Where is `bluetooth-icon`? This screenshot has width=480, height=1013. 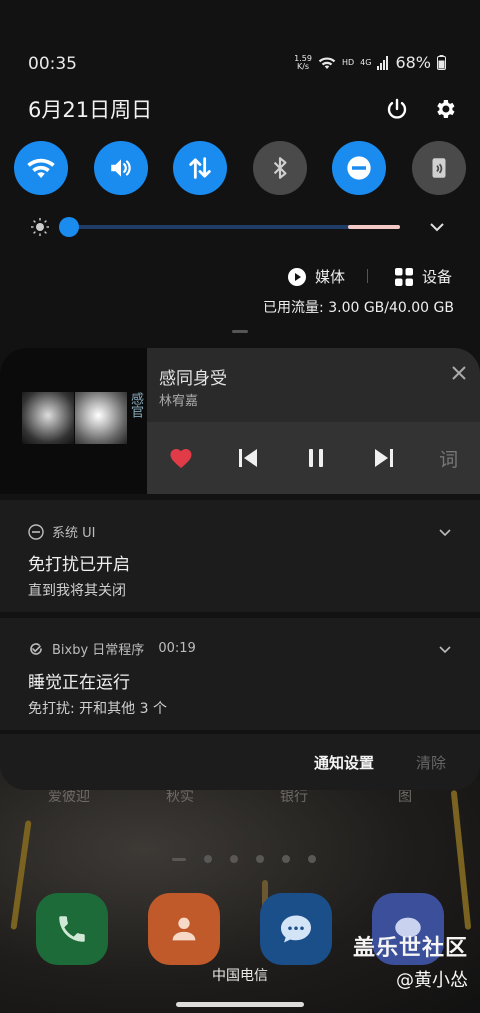
bluetooth-icon is located at coordinates (280, 168).